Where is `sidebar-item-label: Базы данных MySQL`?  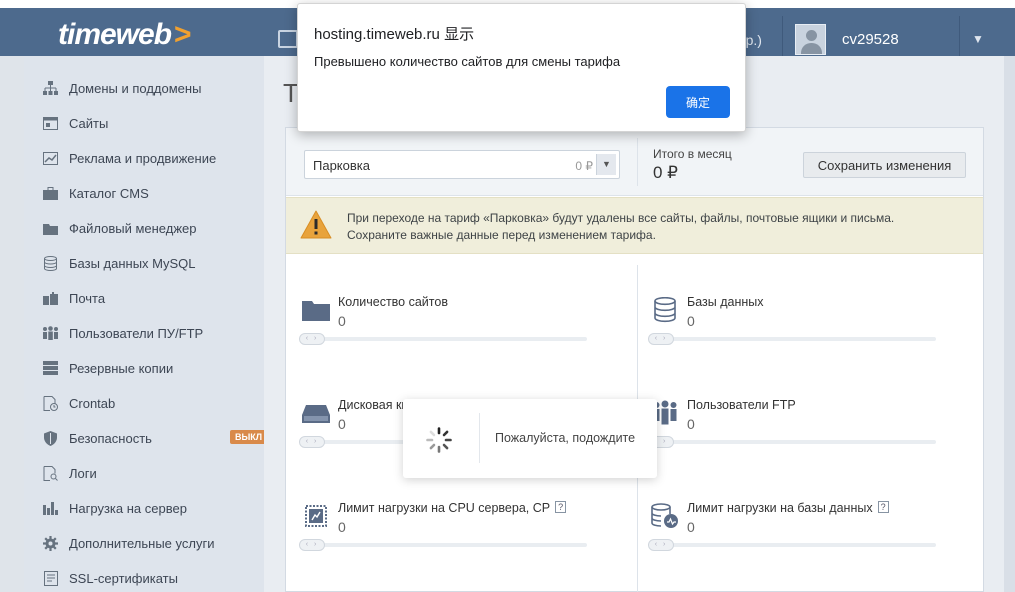 sidebar-item-label: Базы данных MySQL is located at coordinates (132, 263).